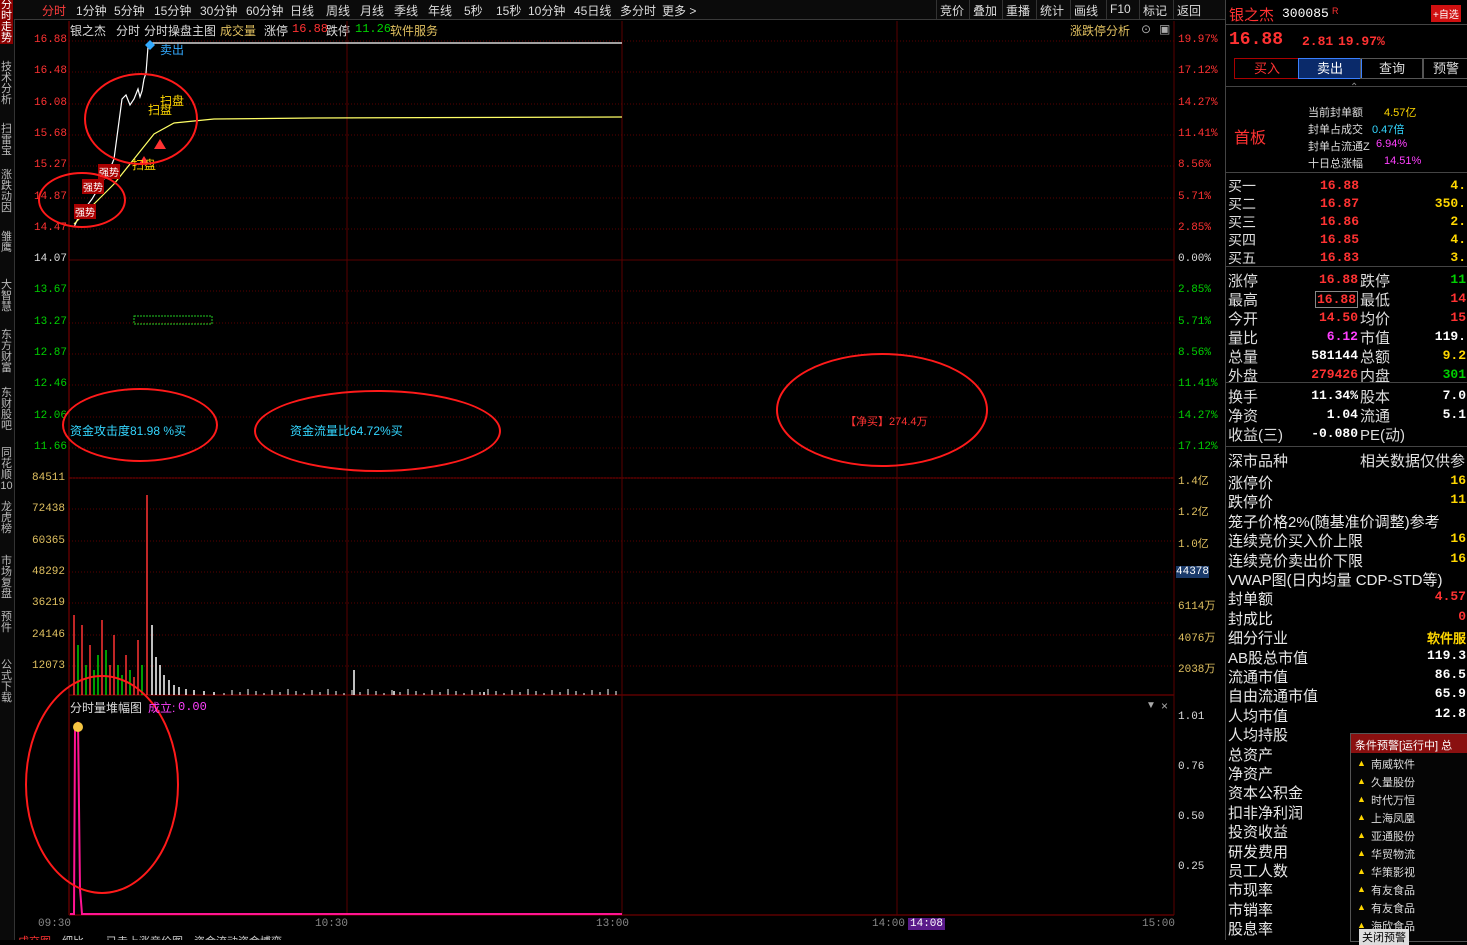  Describe the element at coordinates (91, 10) in the screenshot. I see `period-tab: 1分钟` at that location.